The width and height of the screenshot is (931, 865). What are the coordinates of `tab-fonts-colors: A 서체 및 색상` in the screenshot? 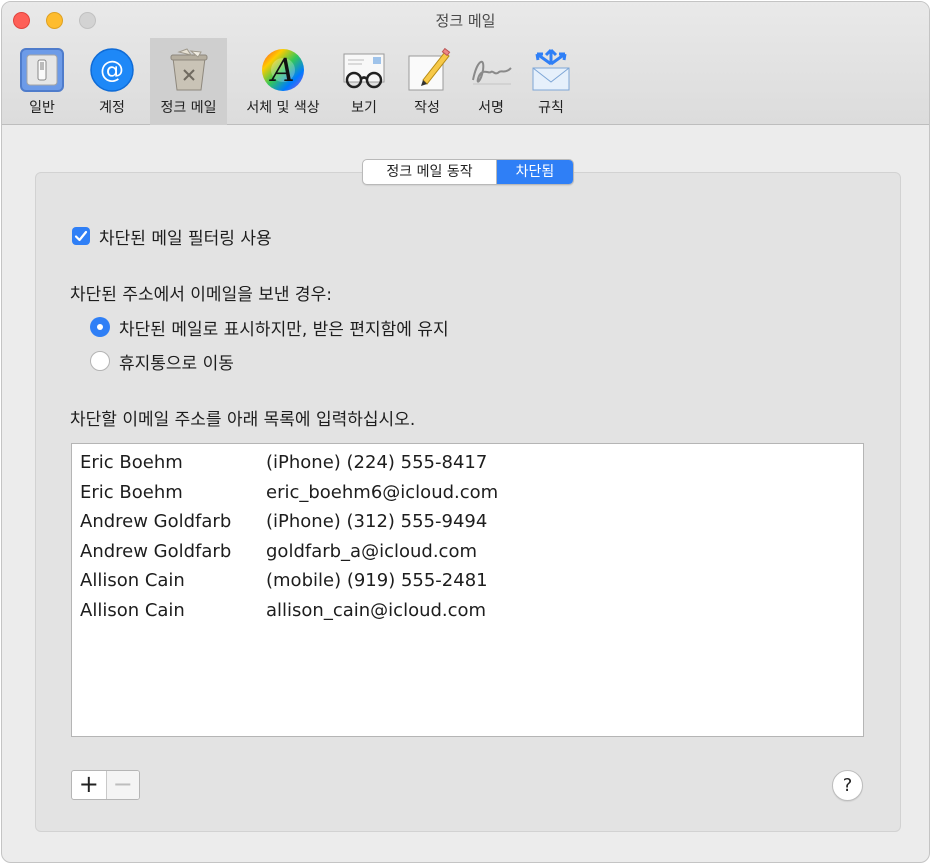 It's located at (283, 81).